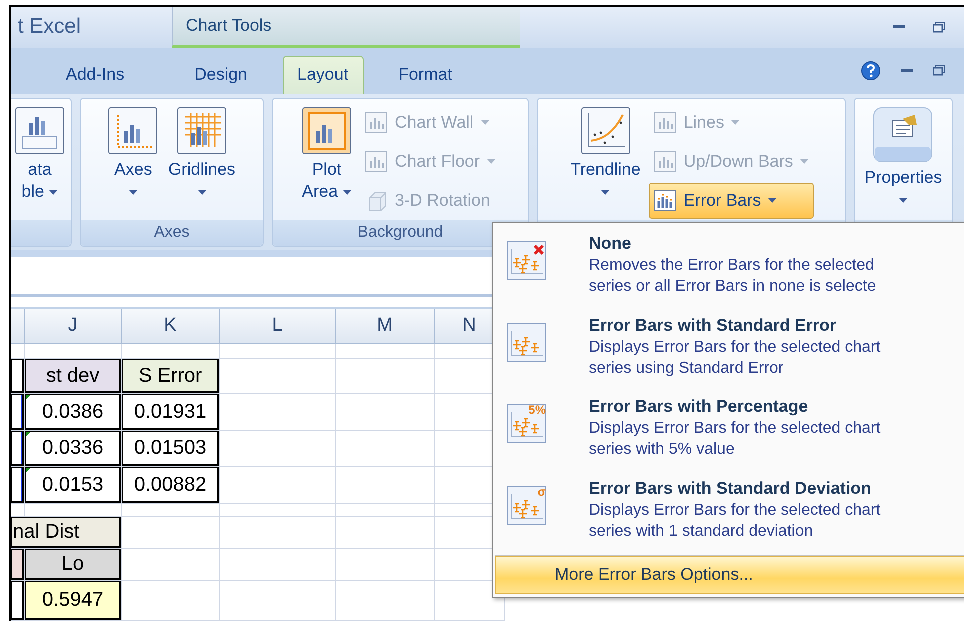 The width and height of the screenshot is (964, 621). I want to click on ribbon-button: Trendline, so click(605, 162).